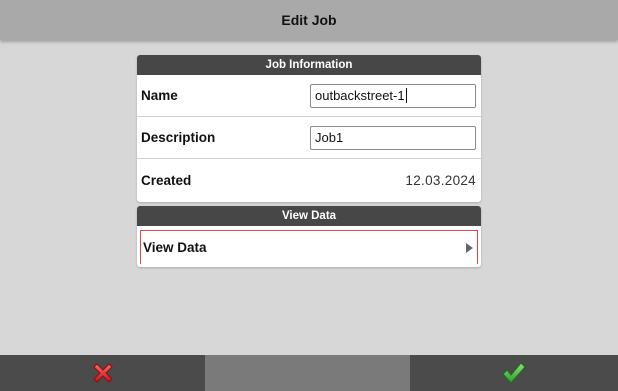 The height and width of the screenshot is (391, 618). I want to click on chevron-right-icon, so click(469, 247).